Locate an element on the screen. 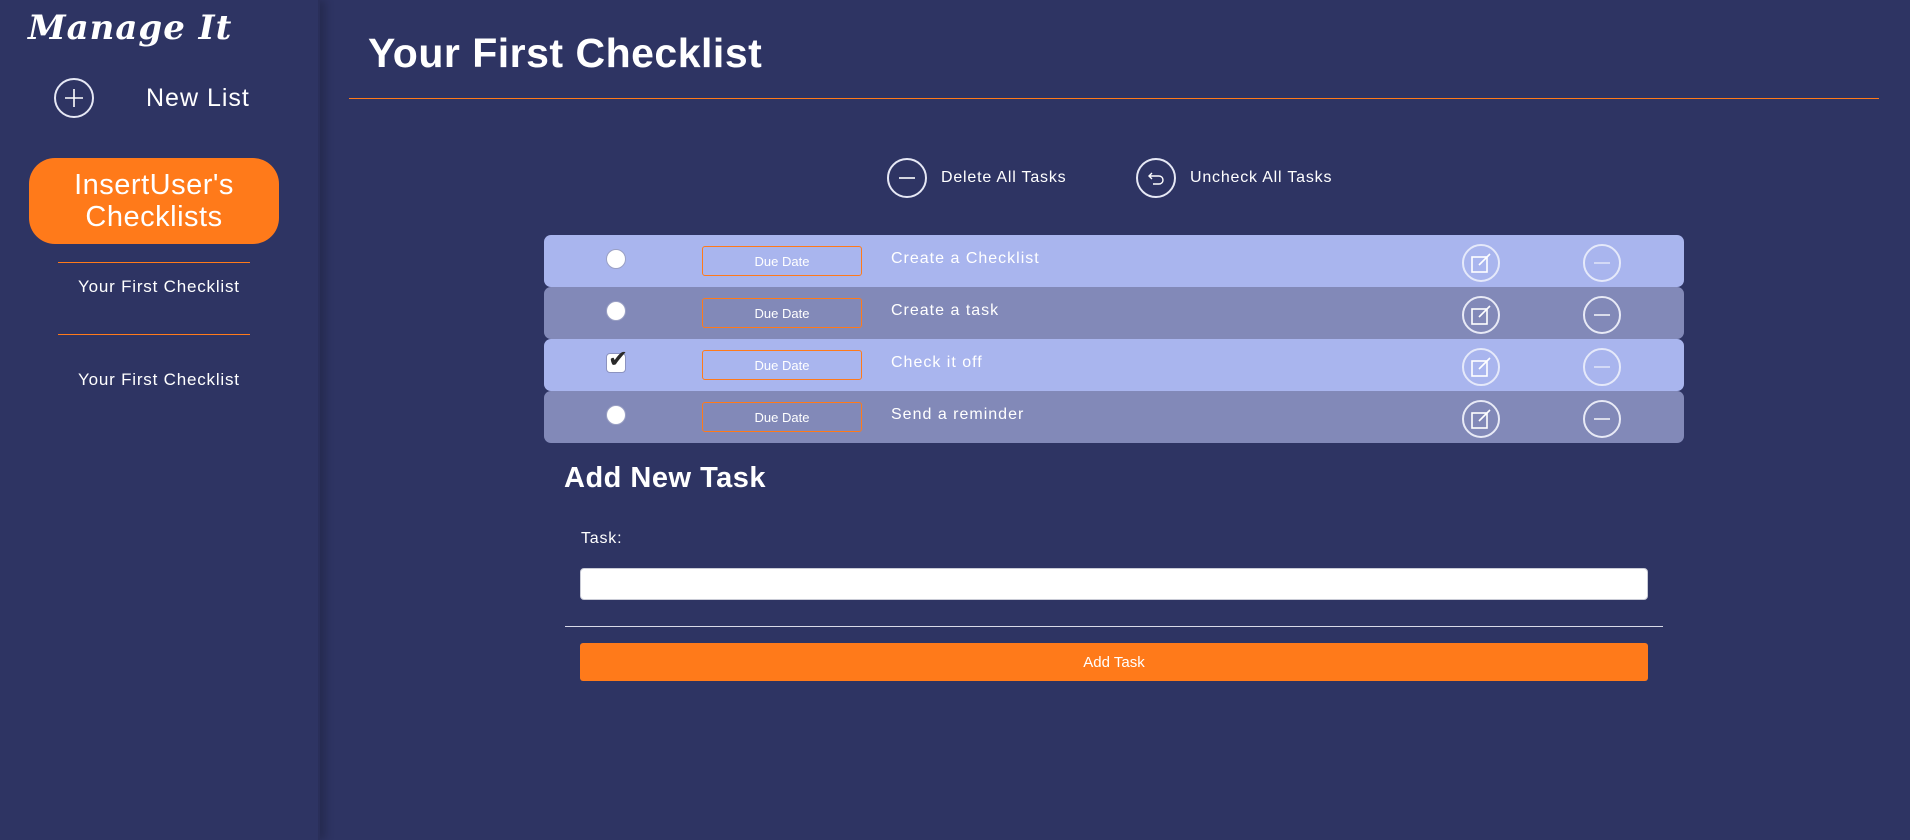  task-row: Due Date Send a reminder is located at coordinates (1114, 417).